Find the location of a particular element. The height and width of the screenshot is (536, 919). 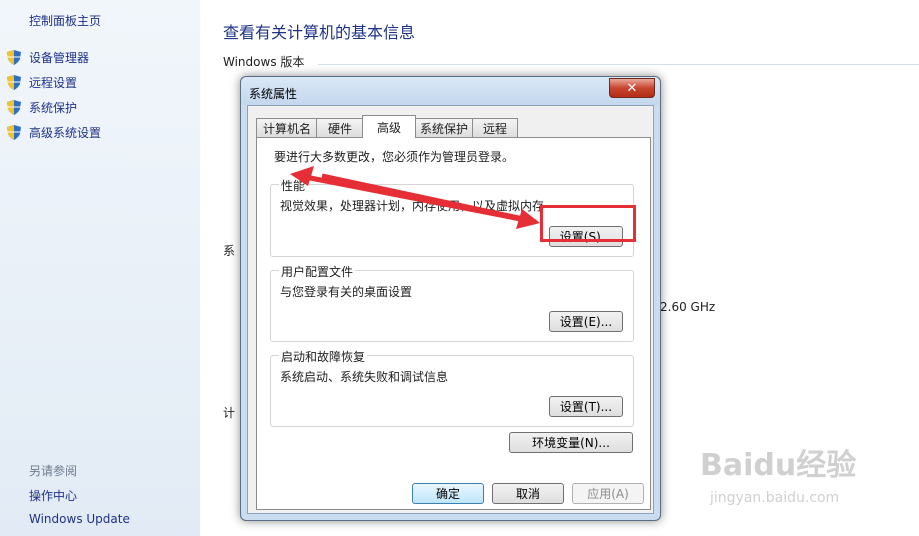

baidu-watermark: Baidu经验 jingyan.baidu.com is located at coordinates (805, 480).